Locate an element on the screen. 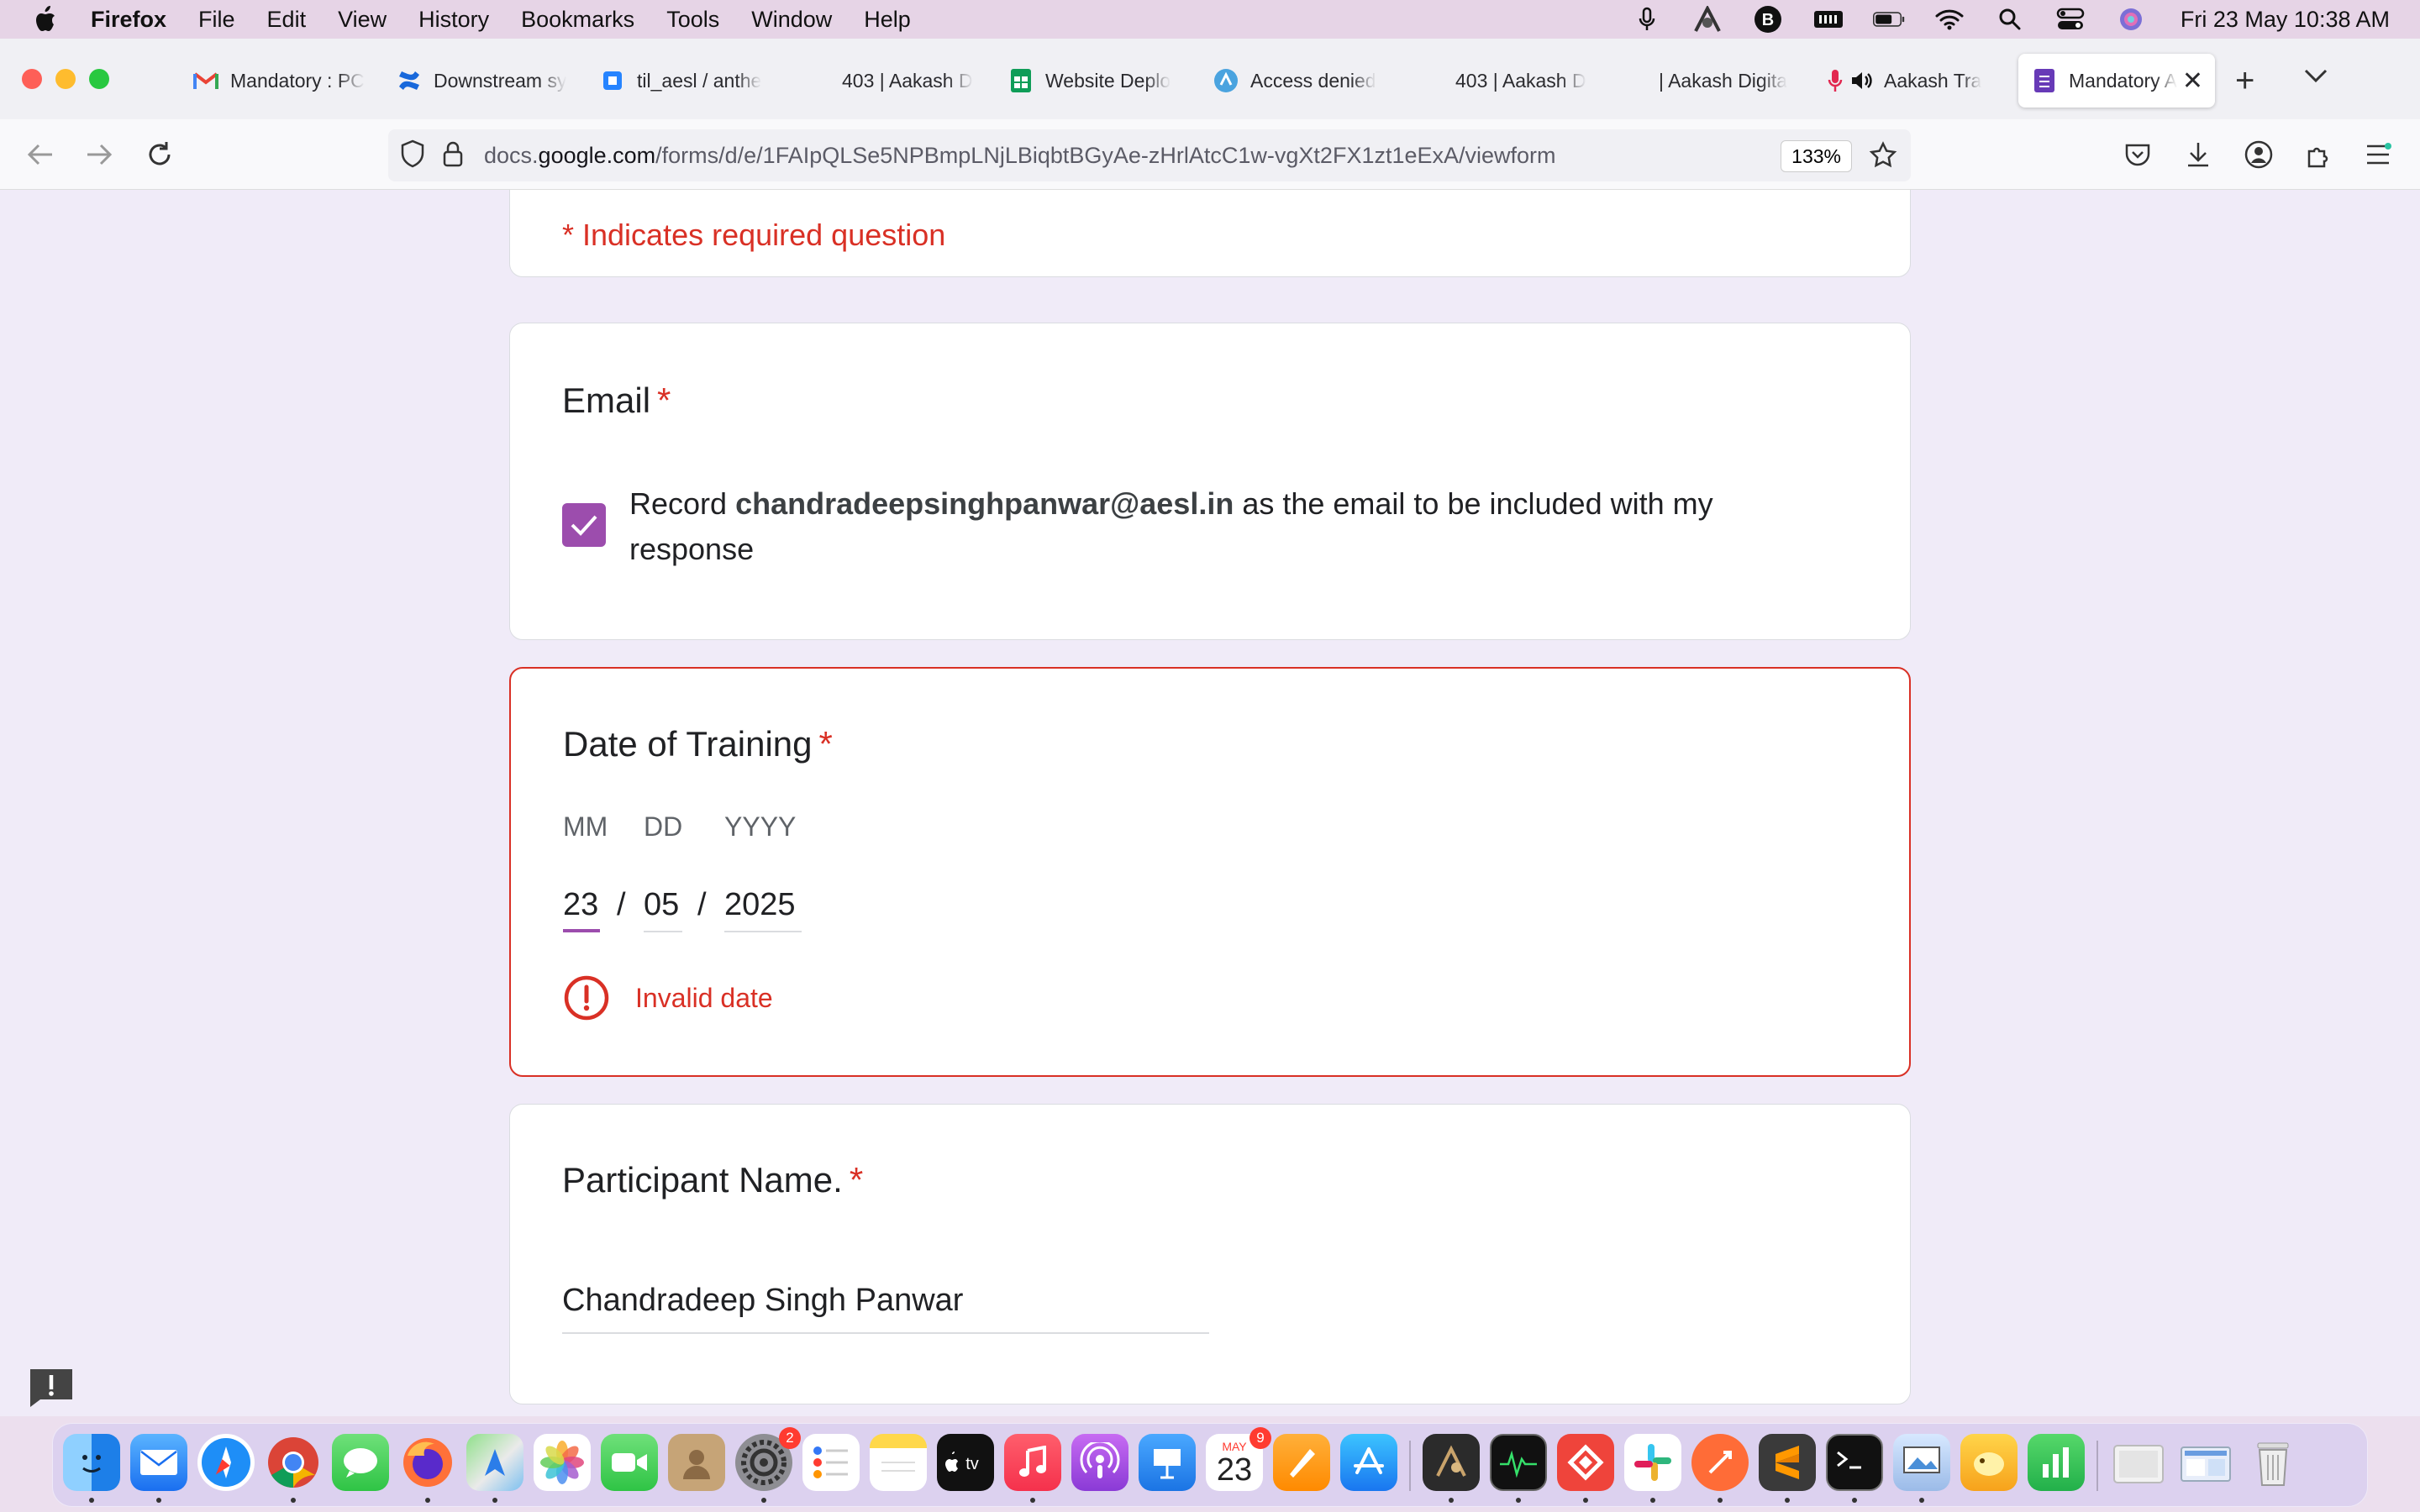 The image size is (2420, 1512). vpn-icon is located at coordinates (1707, 19).